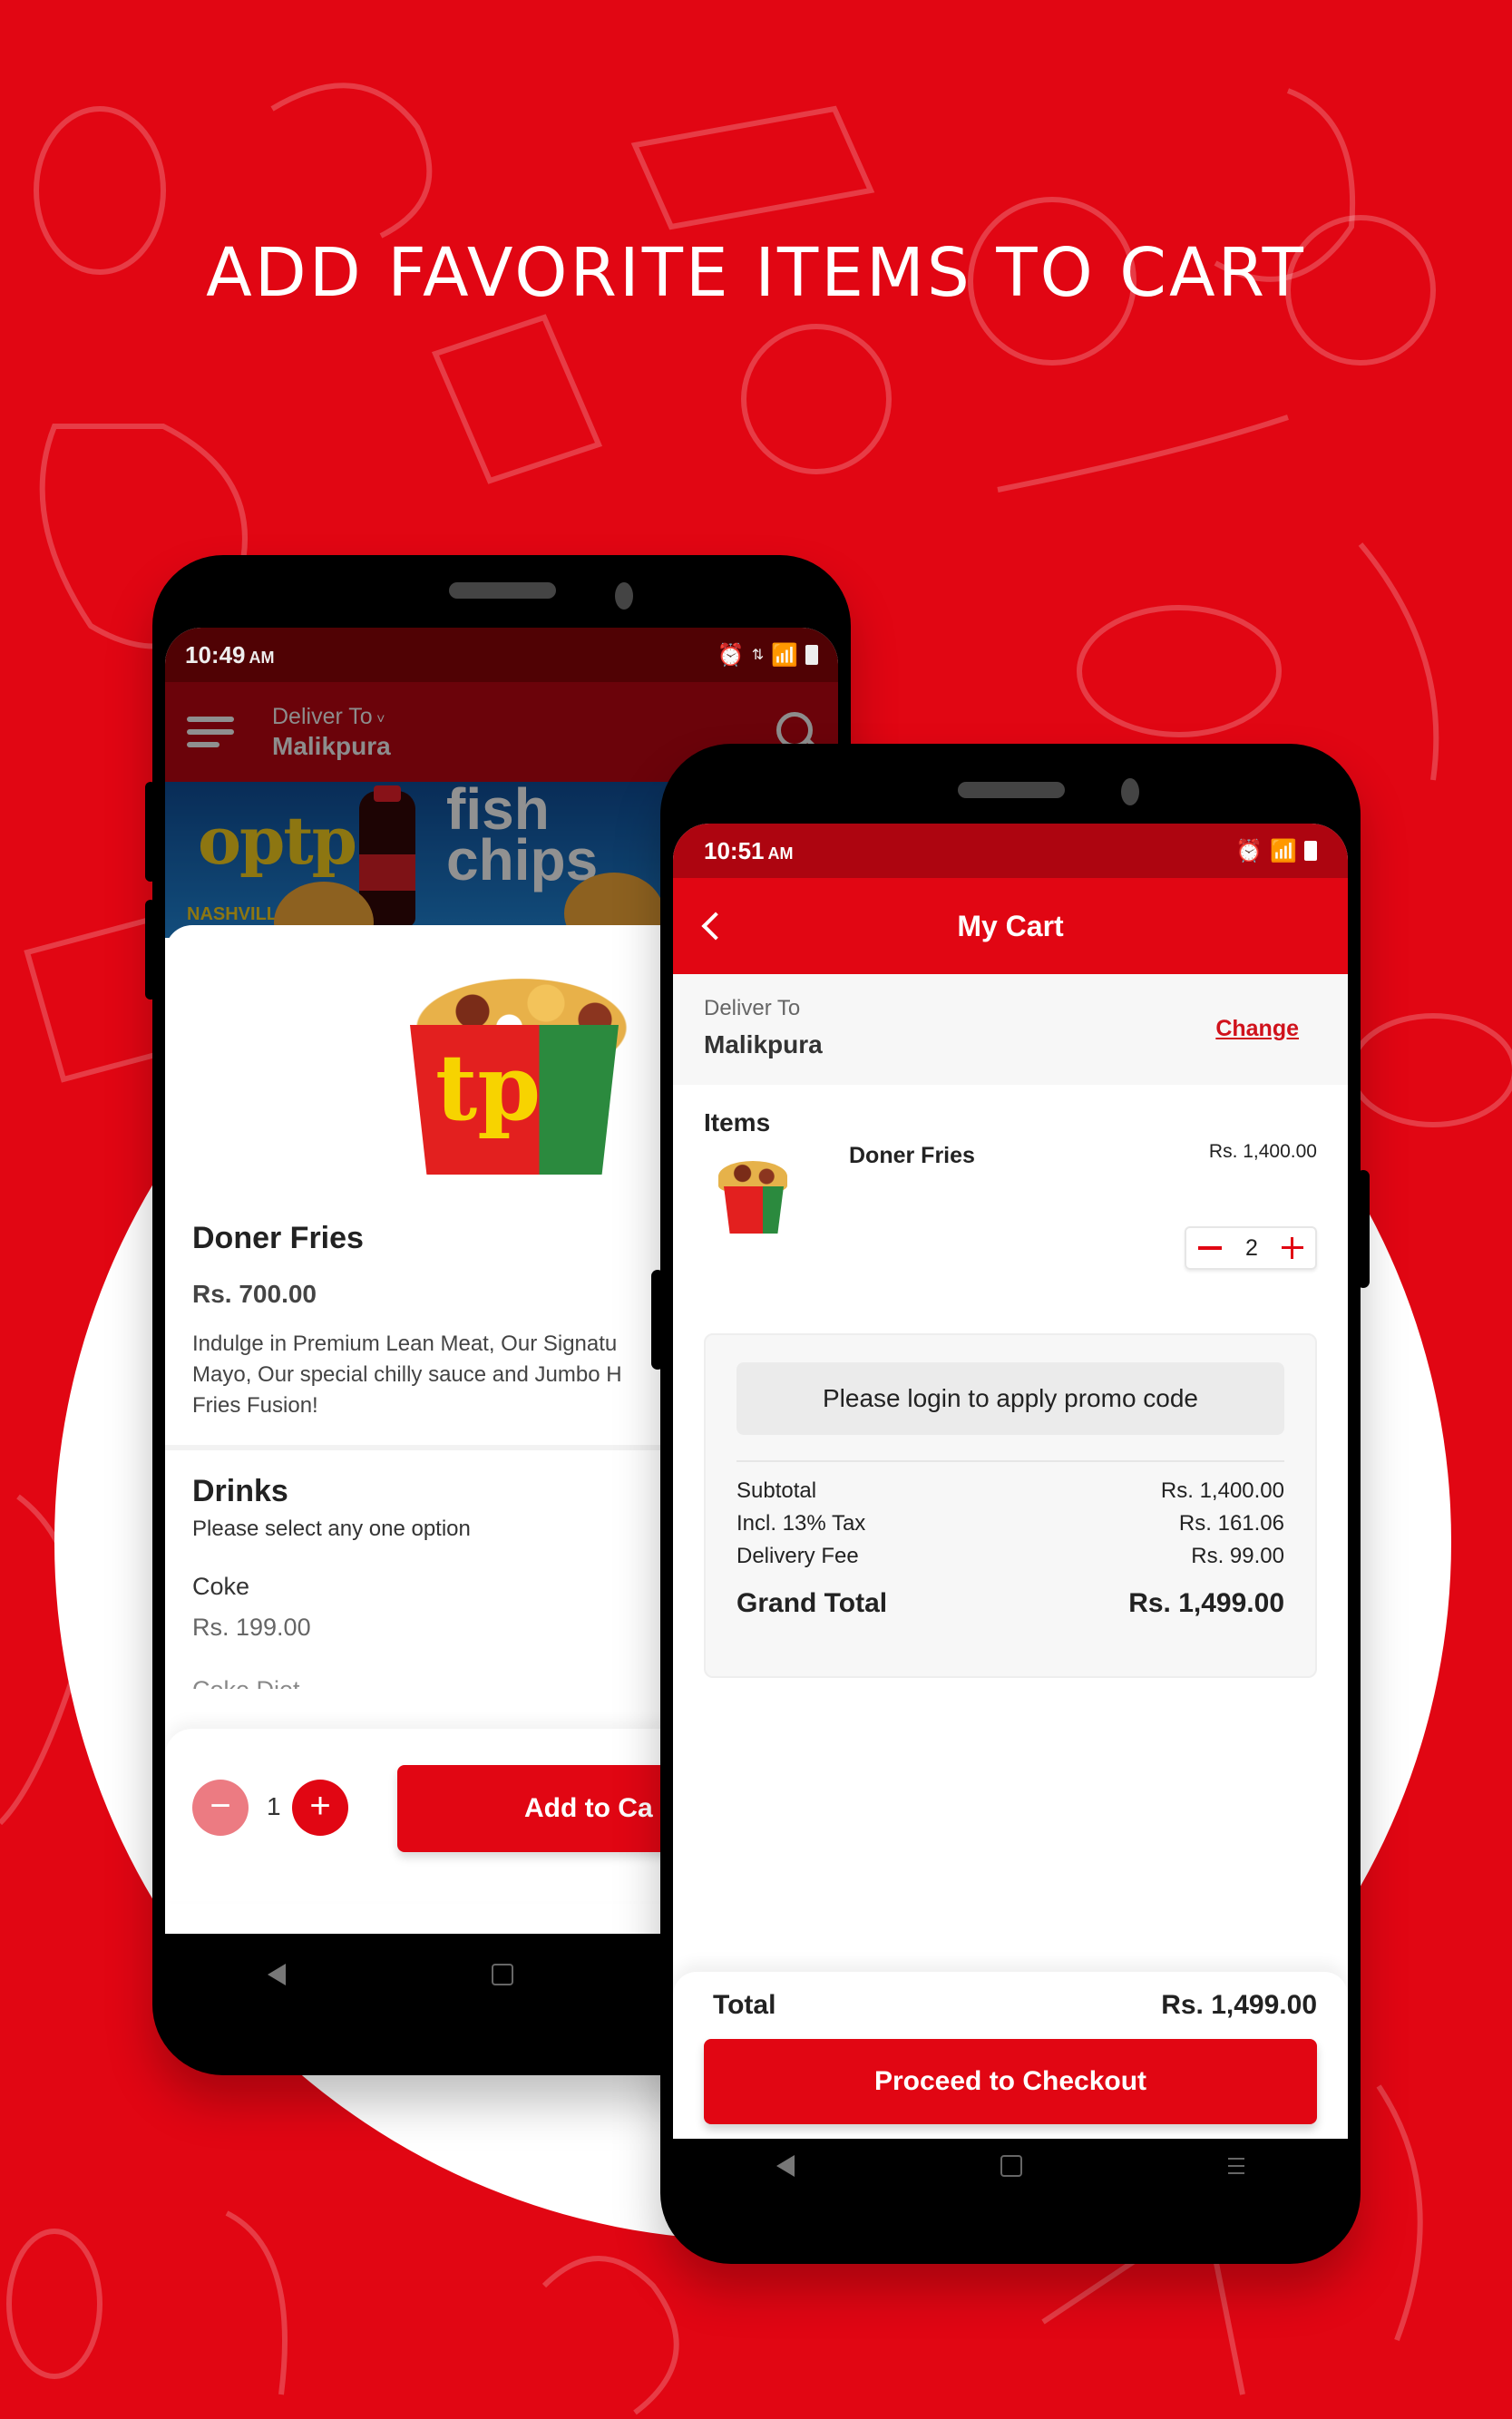 Image resolution: width=1512 pixels, height=2419 pixels. Describe the element at coordinates (1010, 2081) in the screenshot. I see `proceed-to-checkout-button: Proceed to Checkout` at that location.